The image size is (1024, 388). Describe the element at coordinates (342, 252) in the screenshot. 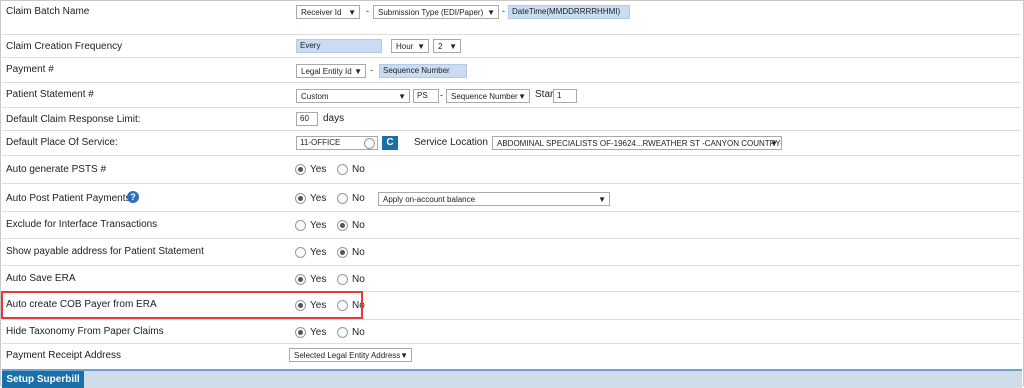

I see `payable-no-radio` at that location.